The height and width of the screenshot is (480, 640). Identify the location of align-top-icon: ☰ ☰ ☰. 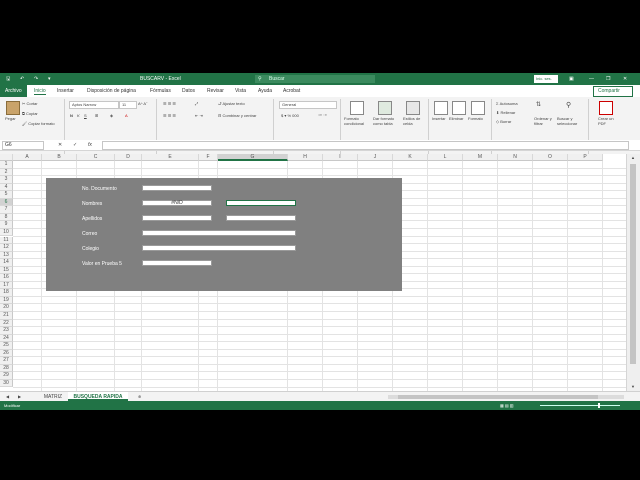
(169, 103).